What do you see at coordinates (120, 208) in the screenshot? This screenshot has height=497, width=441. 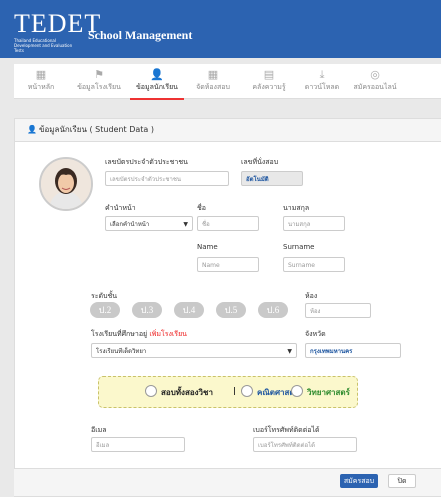 I see `prefix-label: คำนำหน้า` at bounding box center [120, 208].